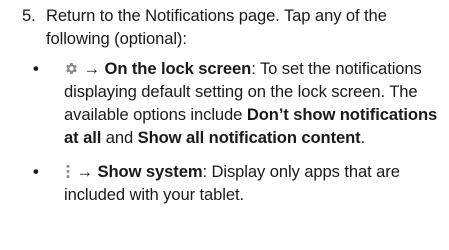 This screenshot has width=449, height=250. Describe the element at coordinates (249, 138) in the screenshot. I see `option-value-show: Show all notification content` at that location.